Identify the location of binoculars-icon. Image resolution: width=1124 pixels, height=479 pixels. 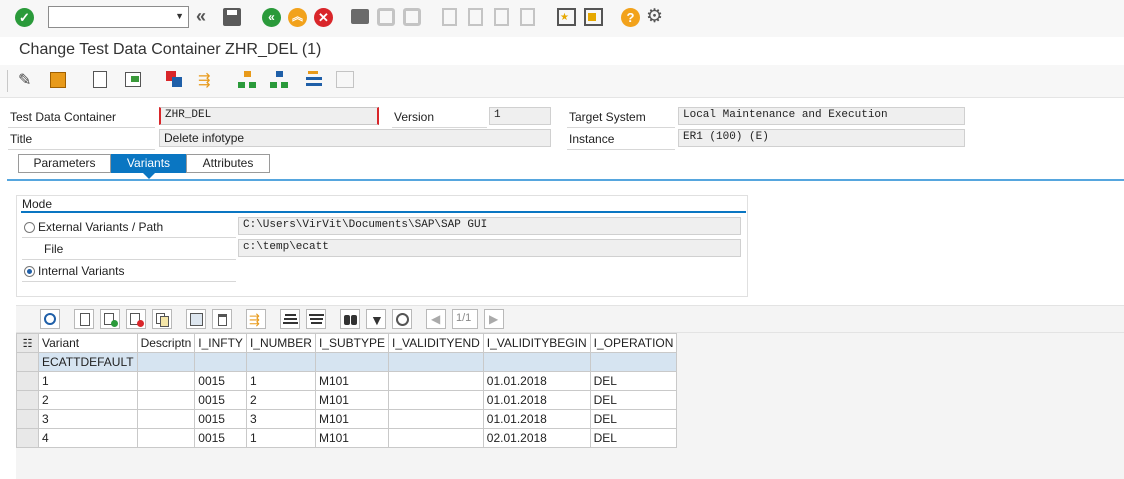
(350, 319).